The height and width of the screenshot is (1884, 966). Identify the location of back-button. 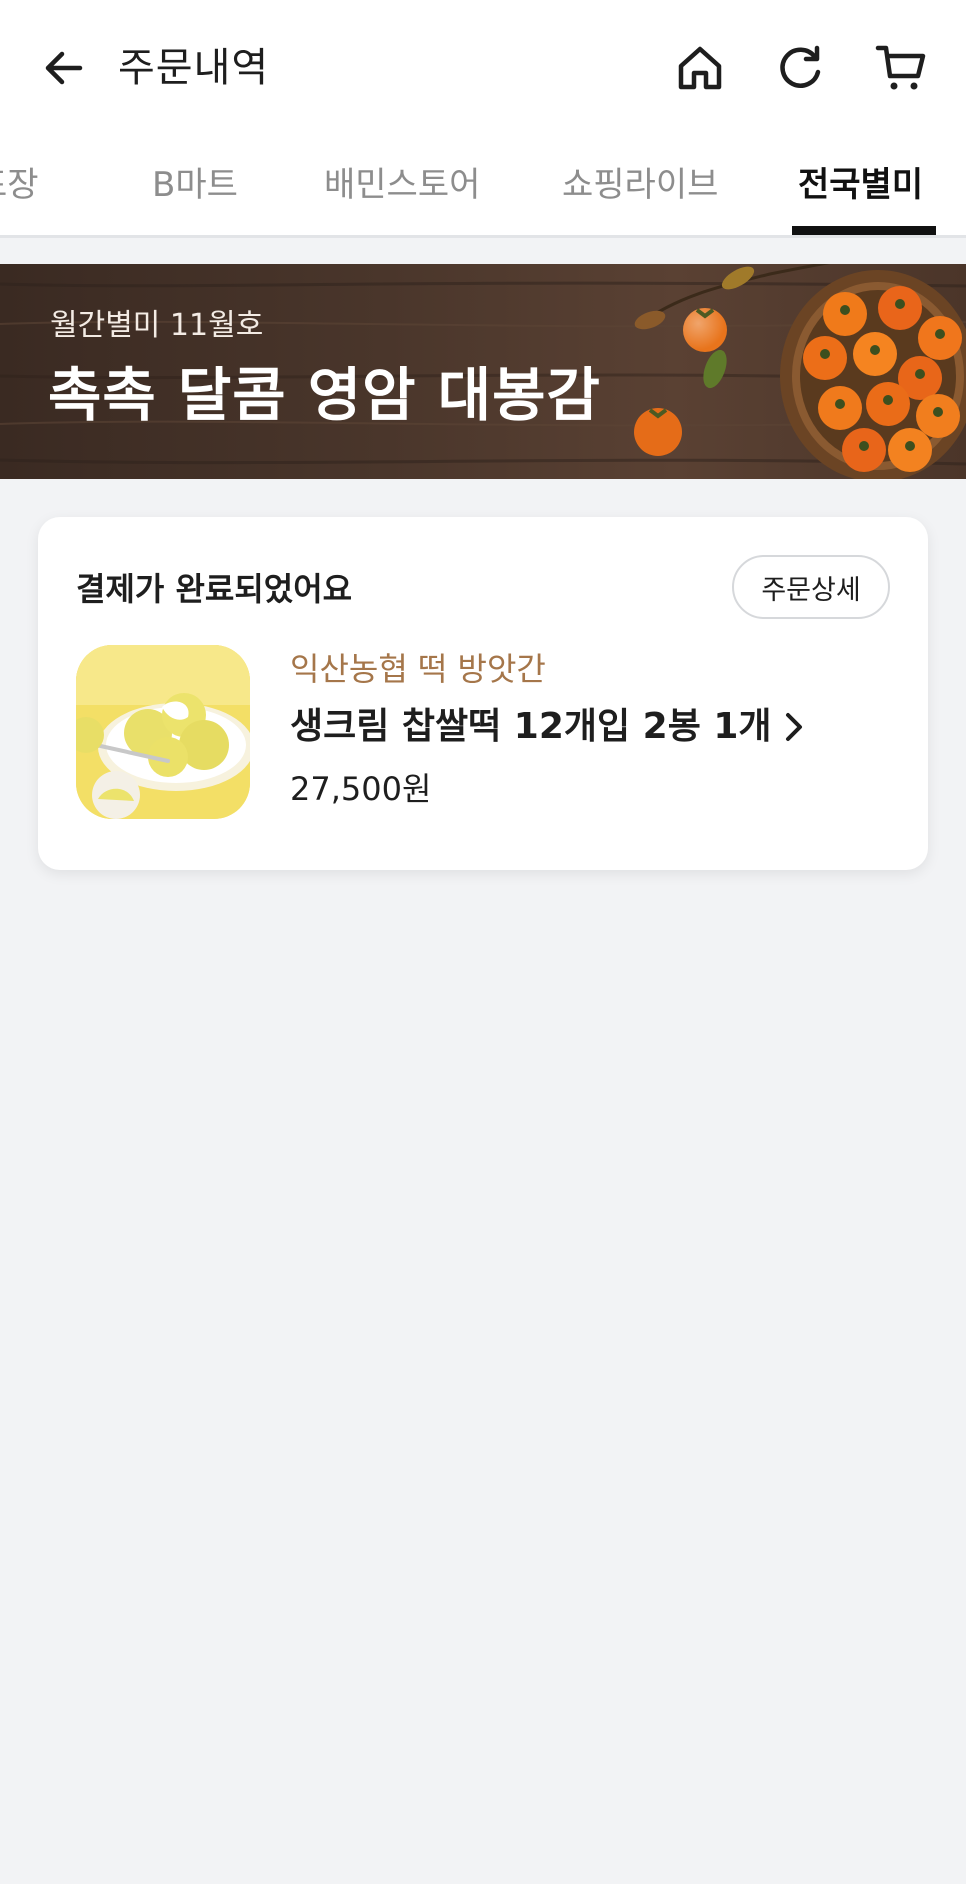
(64, 68).